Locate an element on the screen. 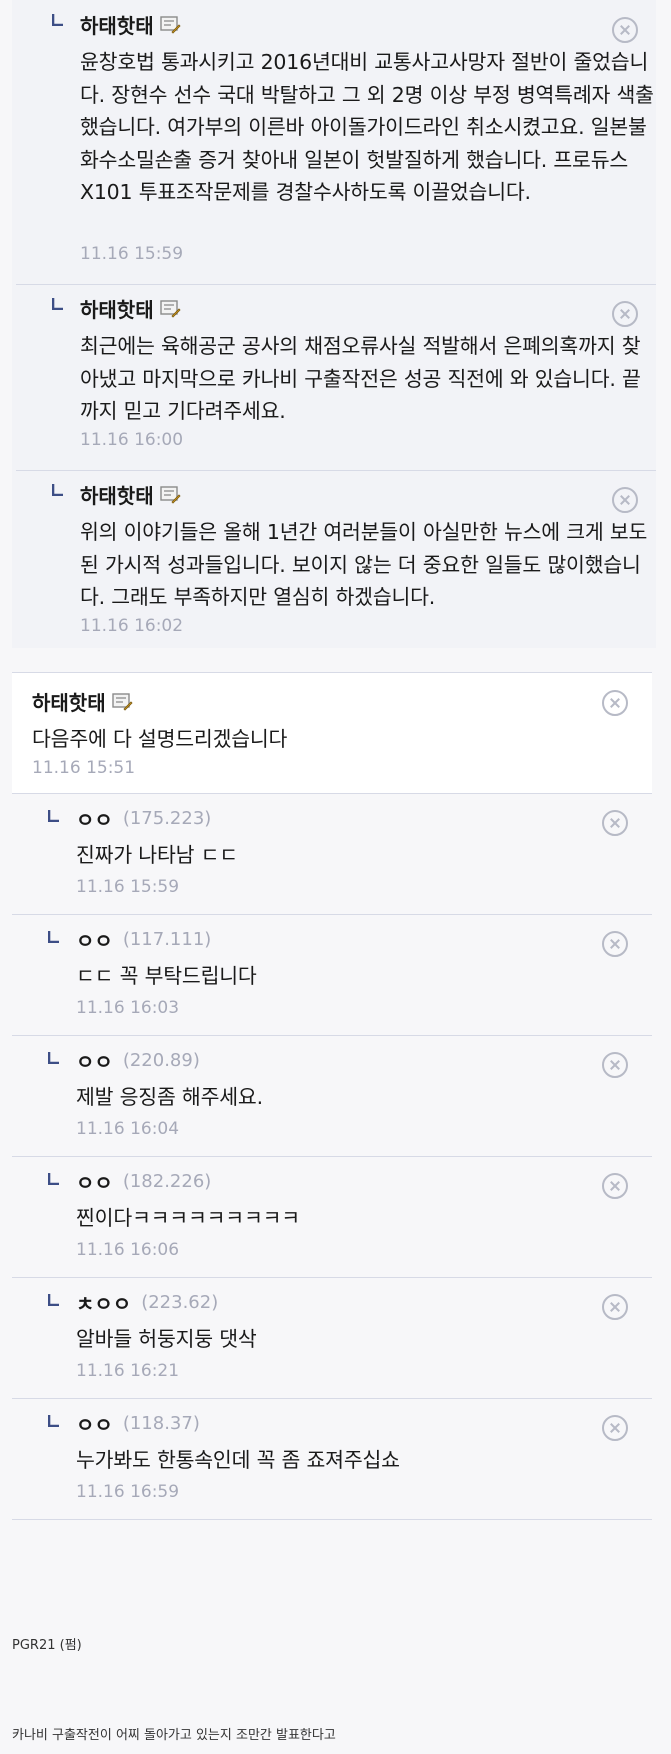 This screenshot has width=671, height=1754. comment-text: 진짜가 나타남 ㄷㄷ is located at coordinates (157, 855).